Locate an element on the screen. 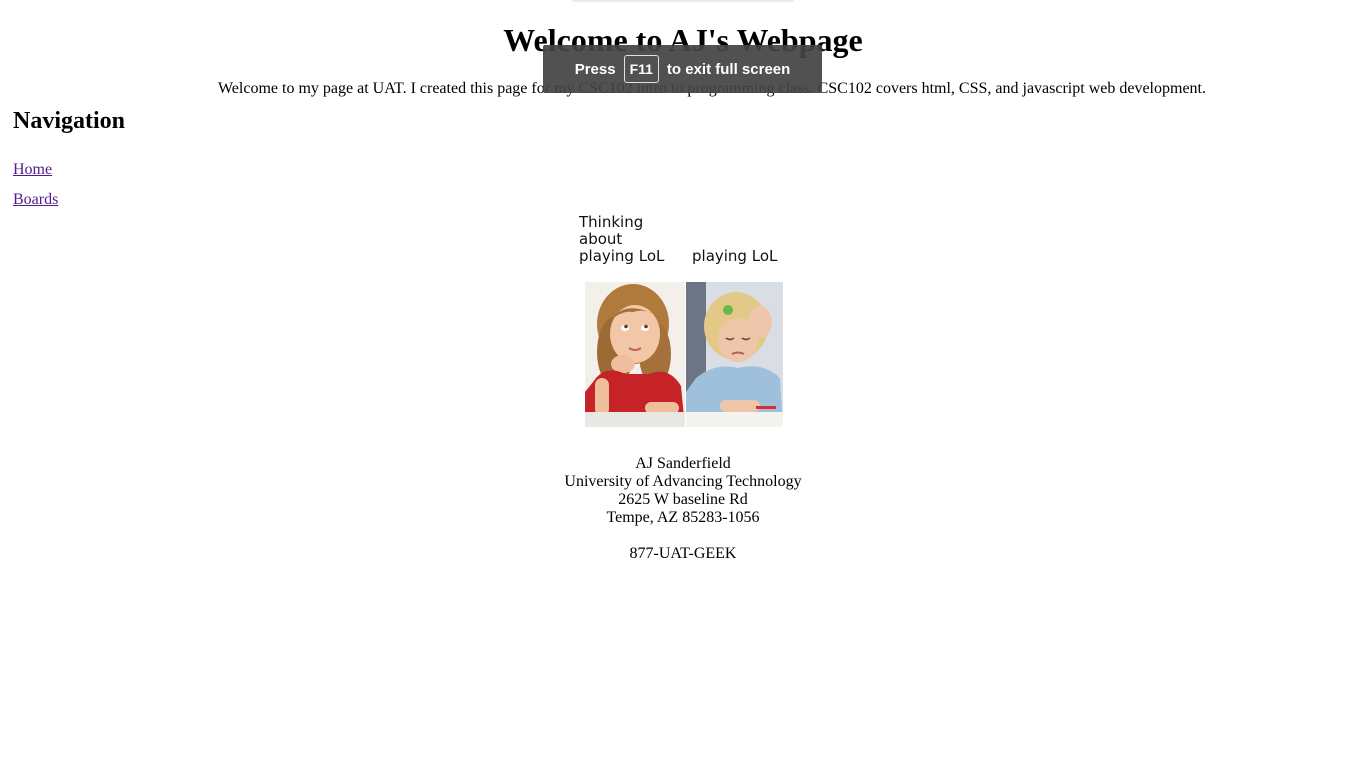  meme-caption-left: Thinking about playing LoL is located at coordinates (622, 239).